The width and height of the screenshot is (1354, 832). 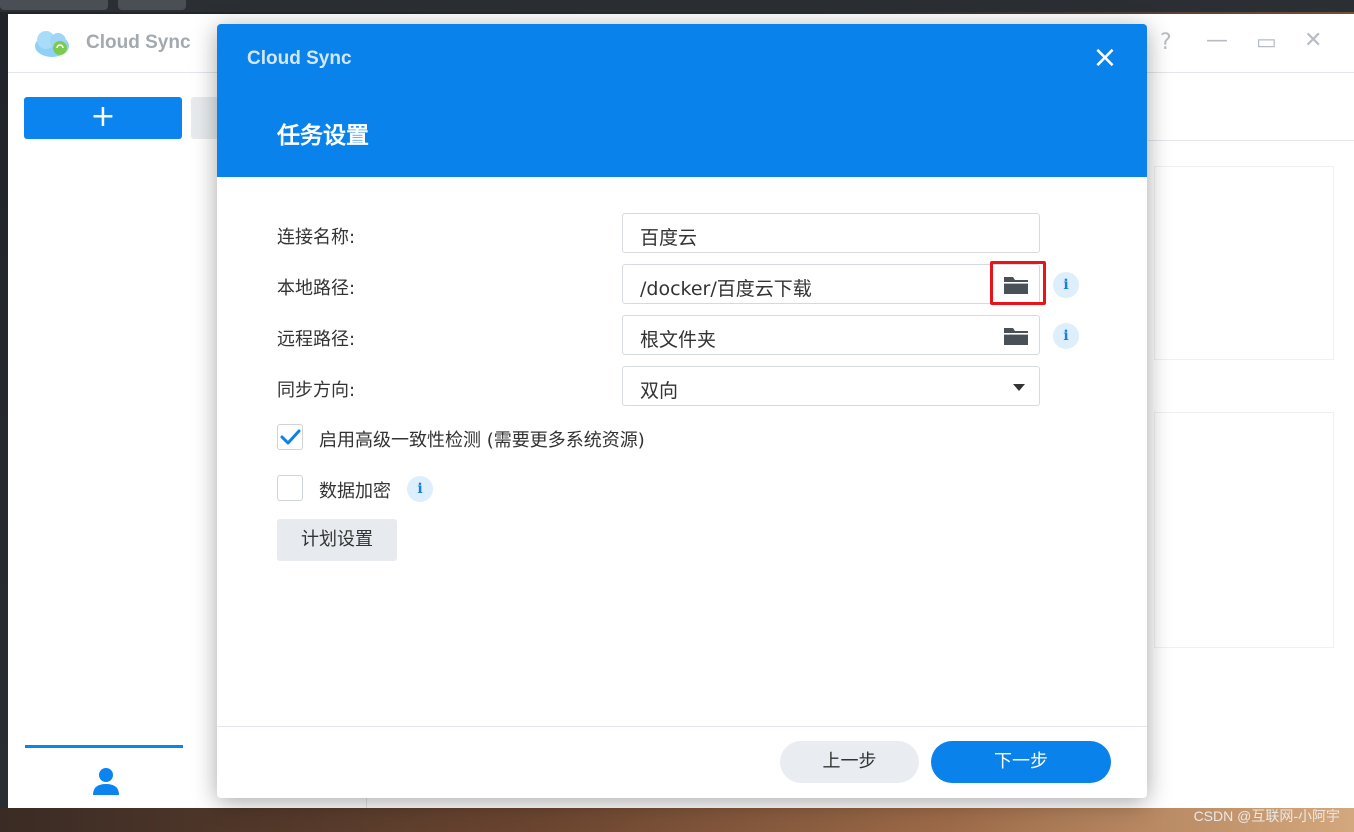 I want to click on data-encryption-checkbox, so click(x=290, y=488).